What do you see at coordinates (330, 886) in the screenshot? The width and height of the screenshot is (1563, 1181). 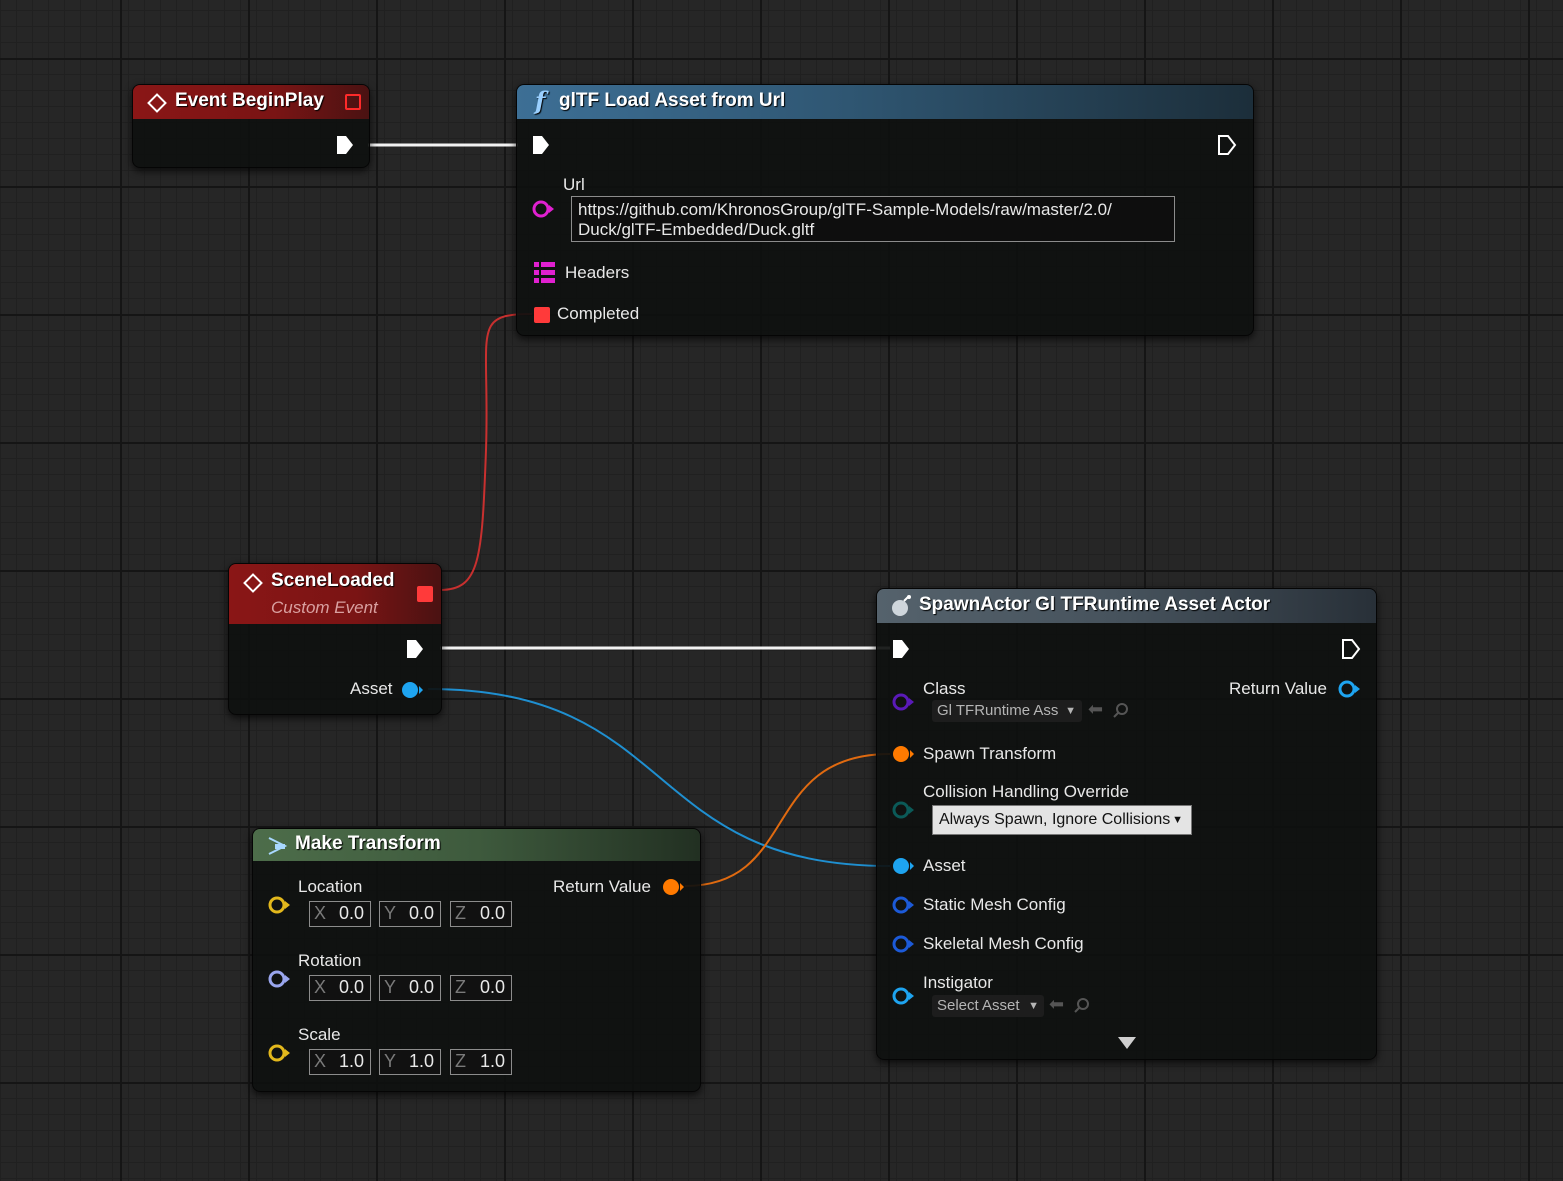 I see `location-pin-label: Location` at bounding box center [330, 886].